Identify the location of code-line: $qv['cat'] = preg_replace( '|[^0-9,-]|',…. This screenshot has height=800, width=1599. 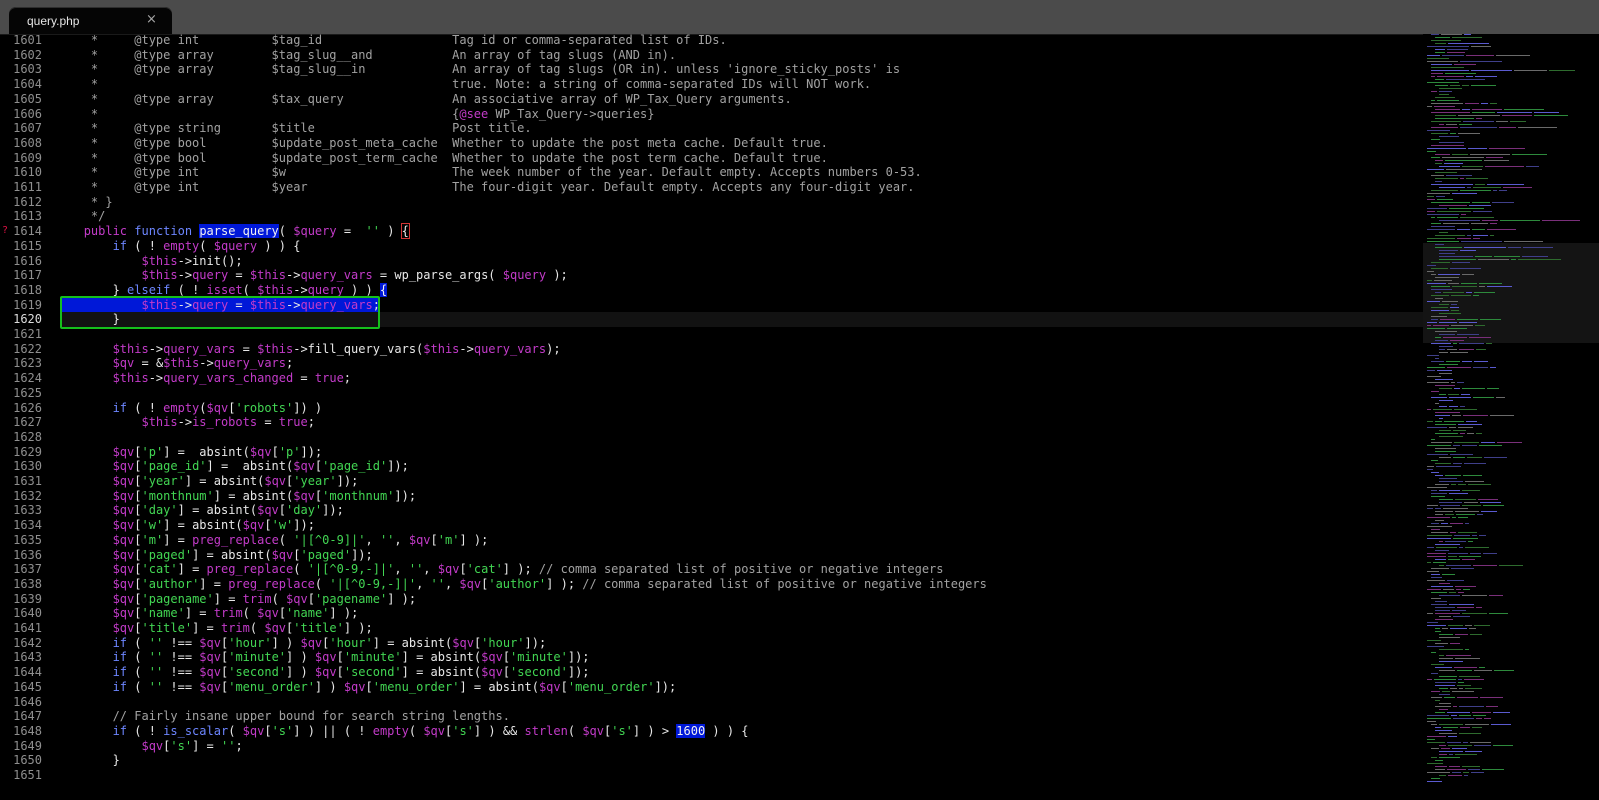
(503, 569).